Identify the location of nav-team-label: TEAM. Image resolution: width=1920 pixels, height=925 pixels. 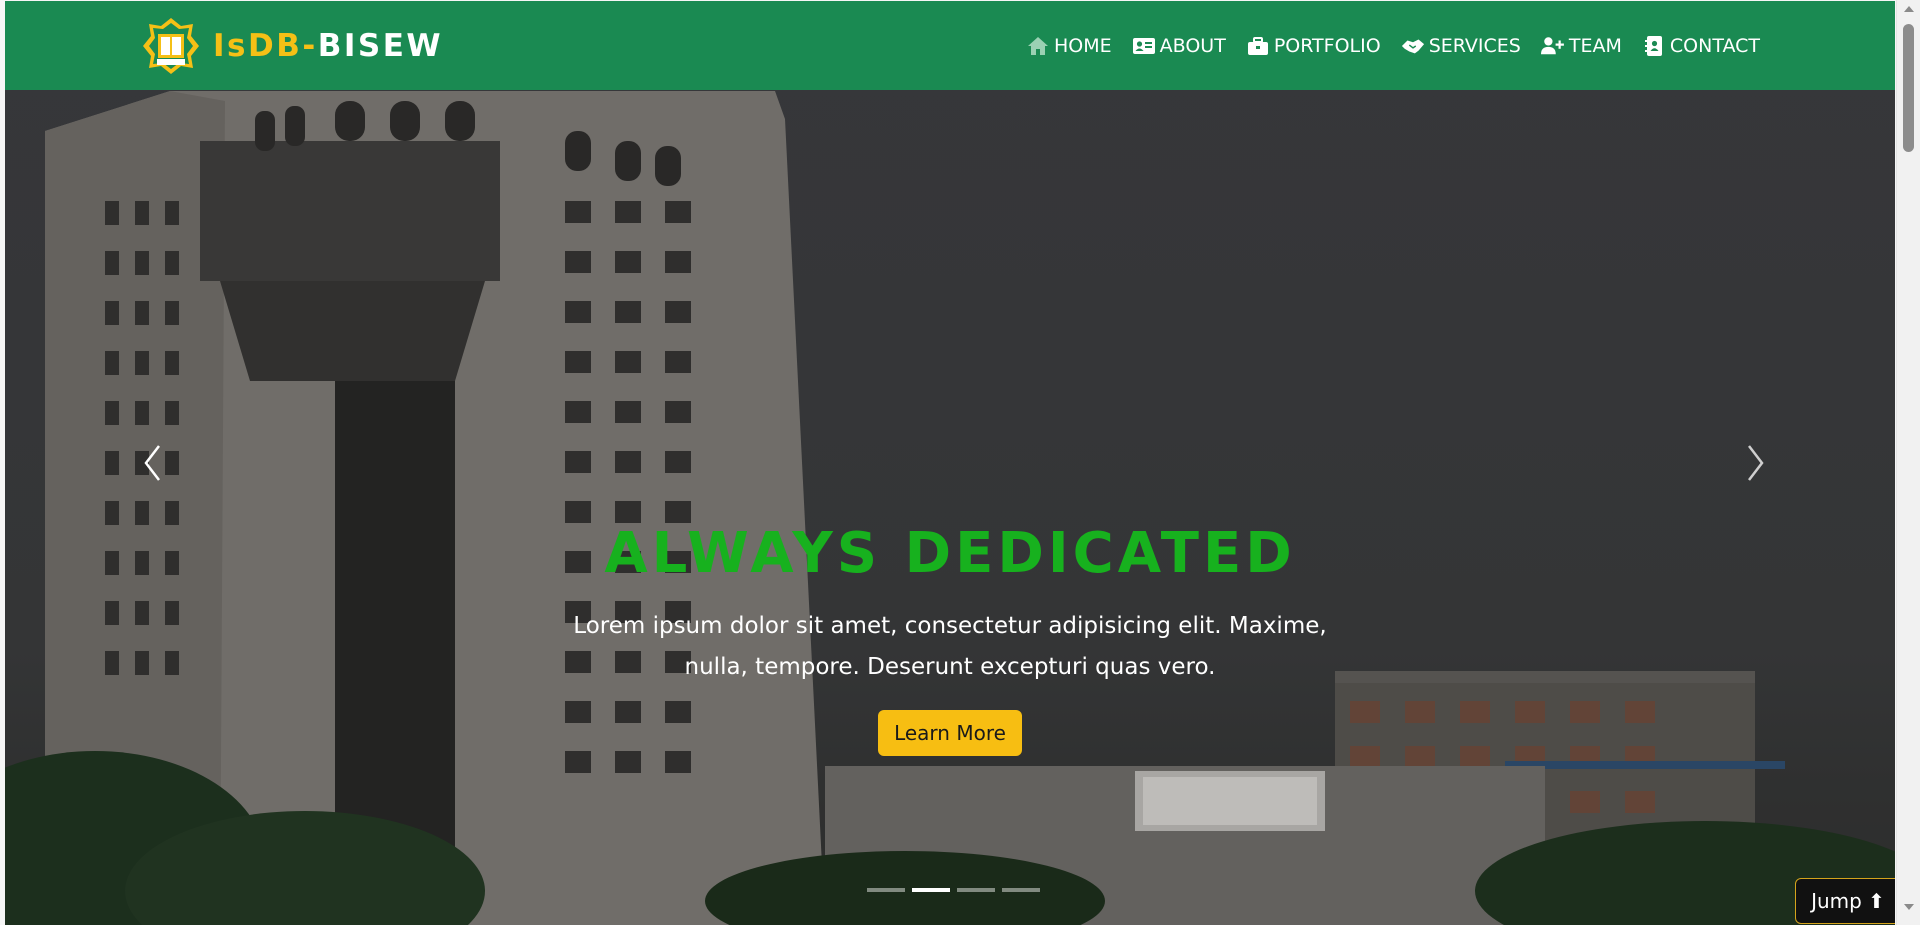
(1595, 45).